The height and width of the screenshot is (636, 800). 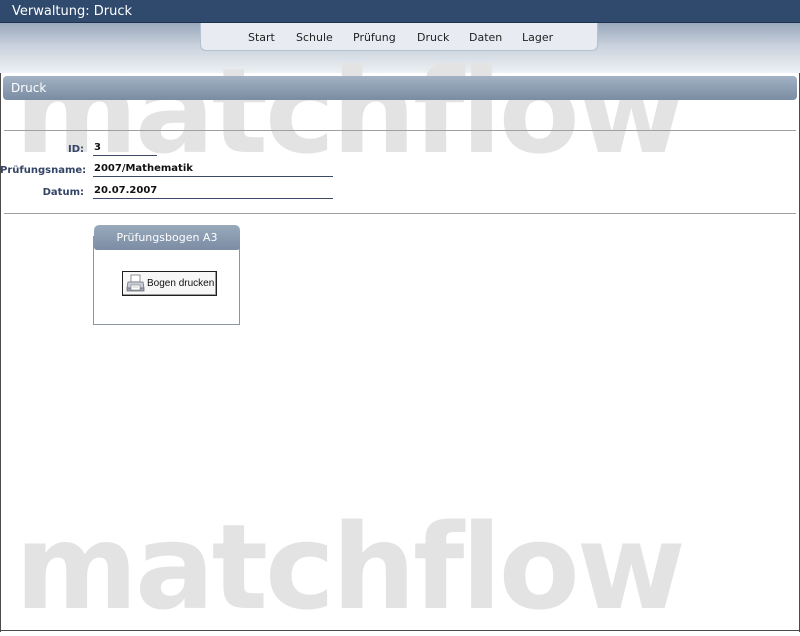 What do you see at coordinates (167, 237) in the screenshot?
I see `print-group-title: Prüfungsbogen A3` at bounding box center [167, 237].